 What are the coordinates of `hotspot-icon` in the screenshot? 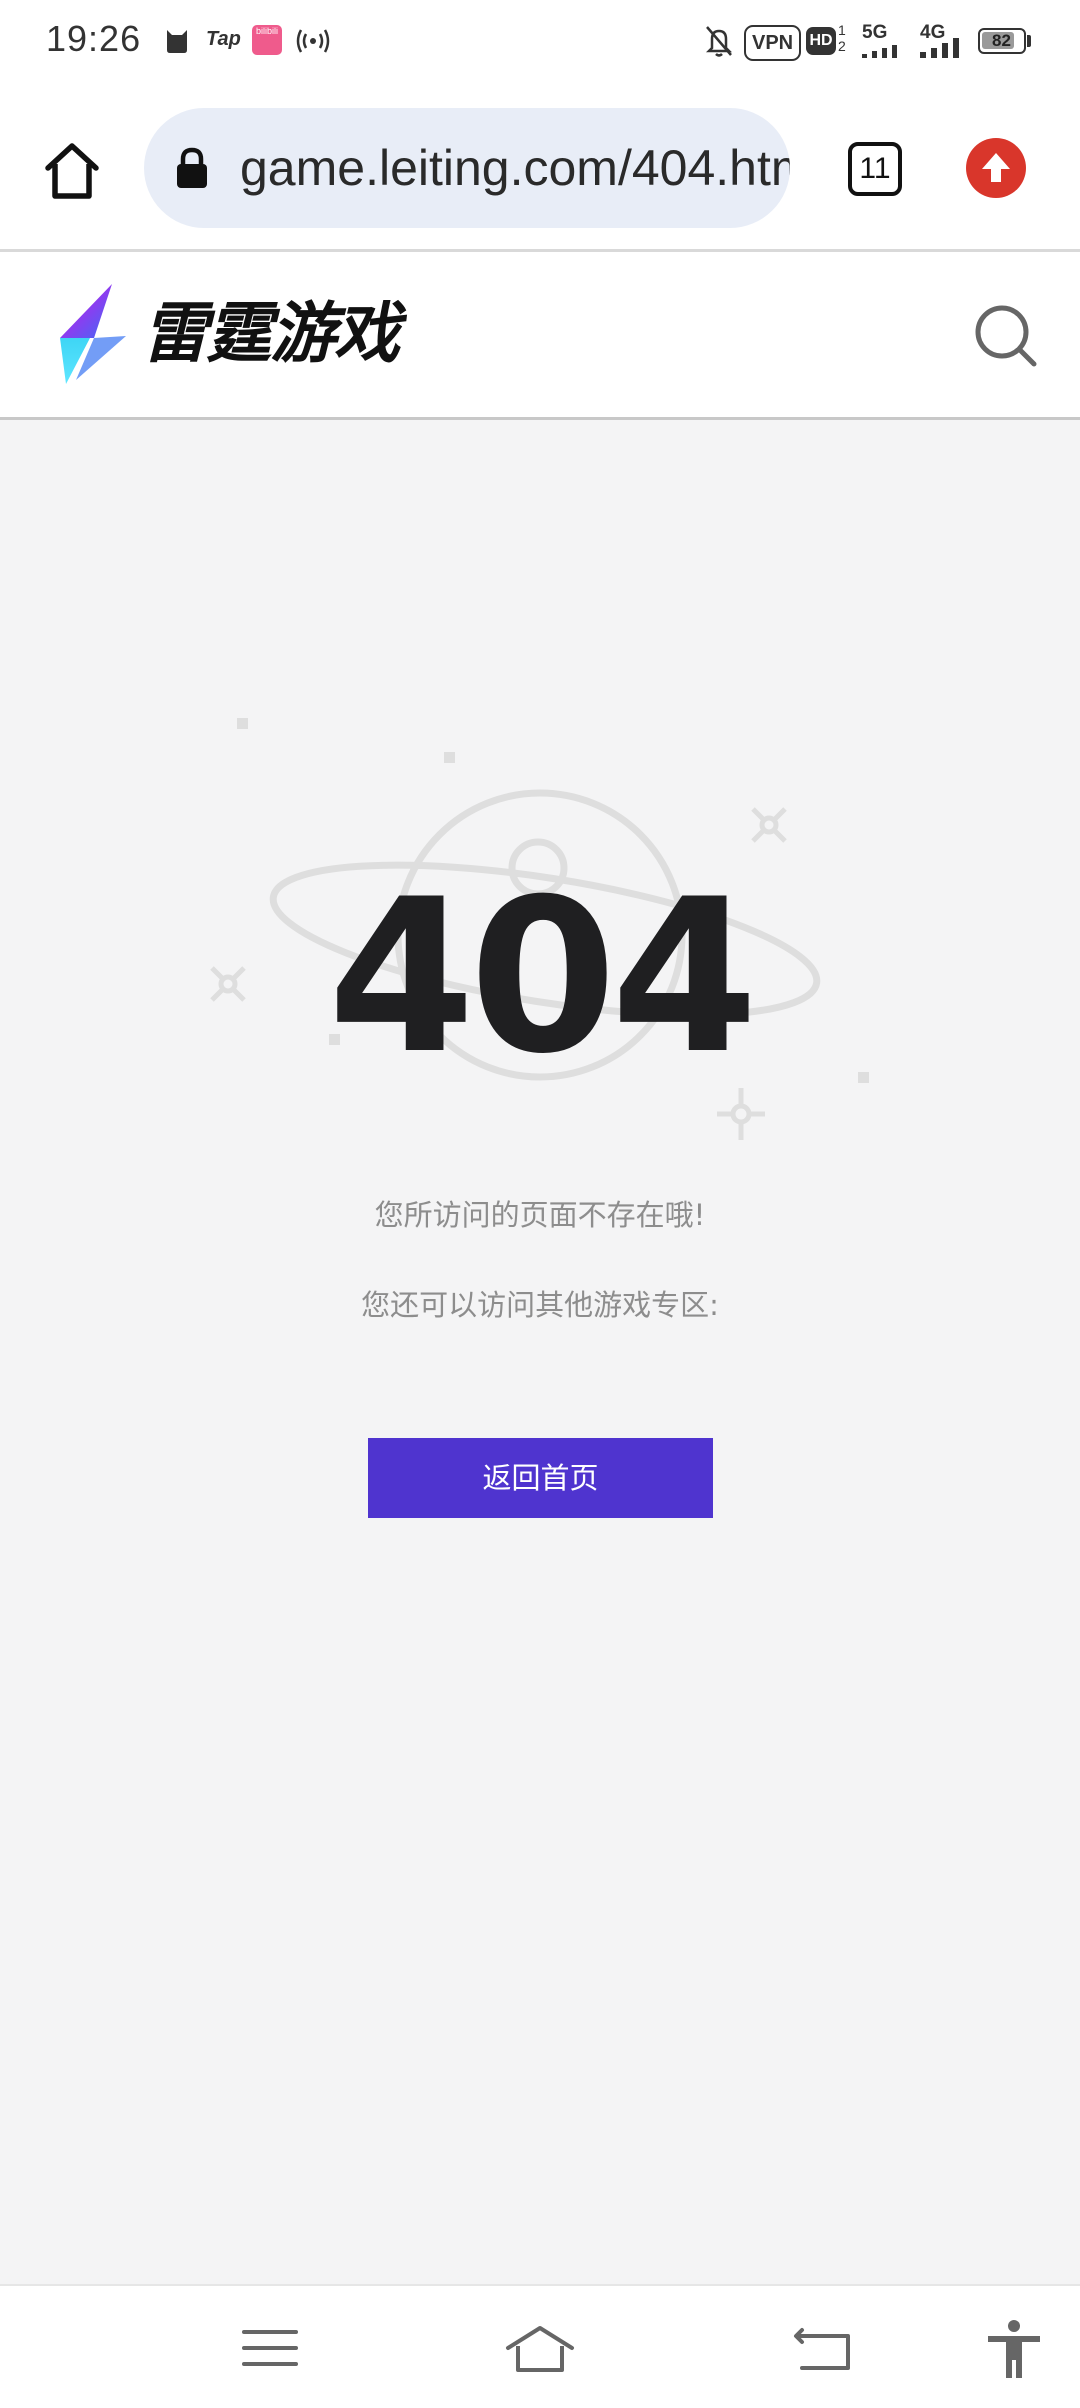 It's located at (313, 41).